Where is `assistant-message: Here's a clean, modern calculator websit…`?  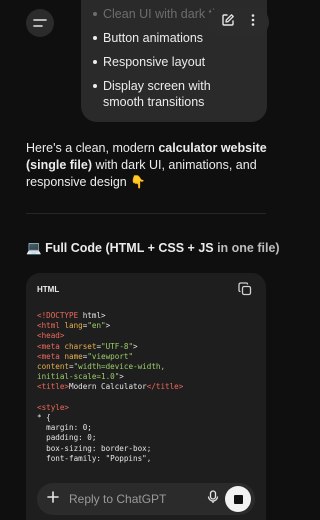
assistant-message: Here's a clean, modern calculator websit… is located at coordinates (148, 165).